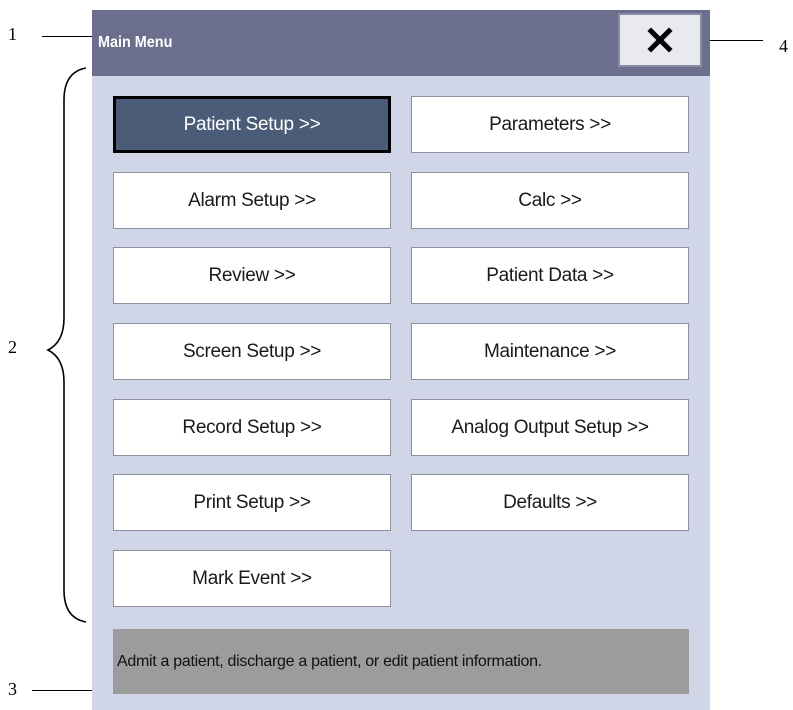 The height and width of the screenshot is (710, 793). Describe the element at coordinates (550, 427) in the screenshot. I see `analog-output-setup-button: Analog Output Setup >>` at that location.